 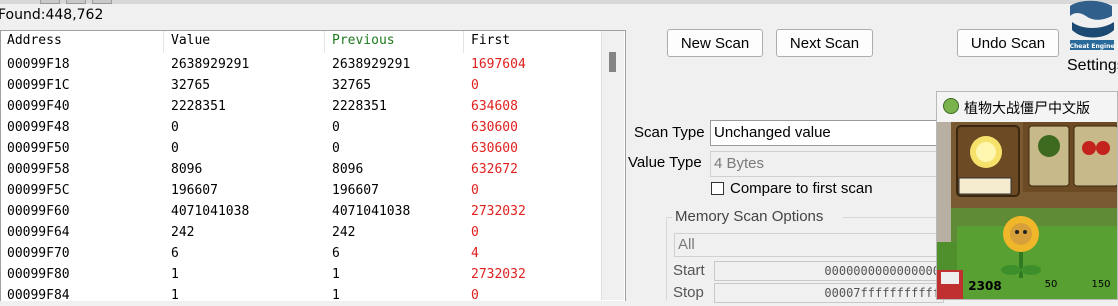 I want to click on cell-address: 00099F84, so click(x=38, y=295).